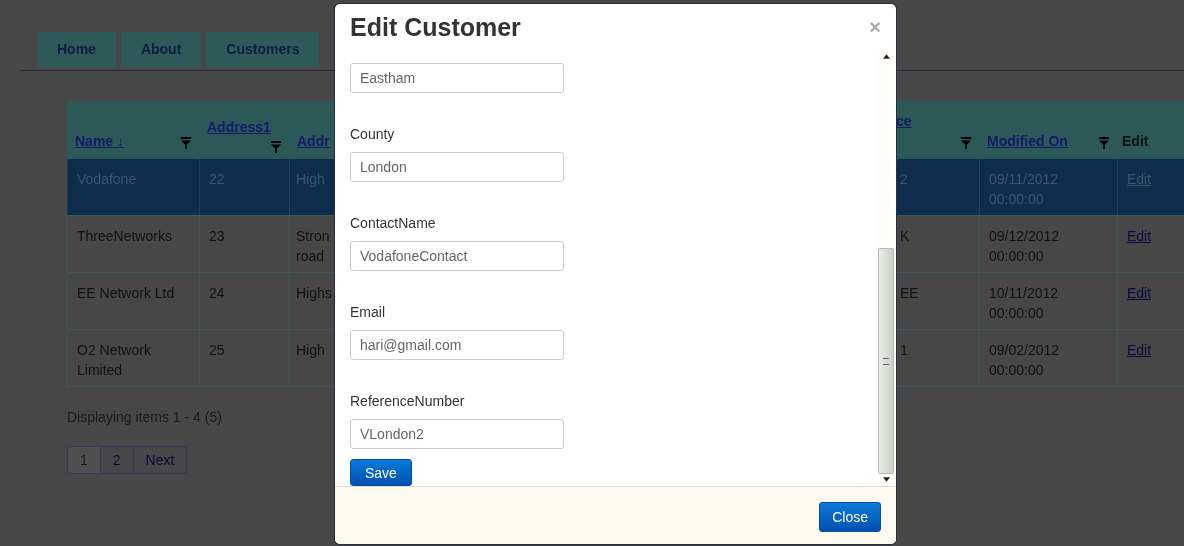 This screenshot has height=546, width=1184. What do you see at coordinates (393, 223) in the screenshot?
I see `field-label: ContactName` at bounding box center [393, 223].